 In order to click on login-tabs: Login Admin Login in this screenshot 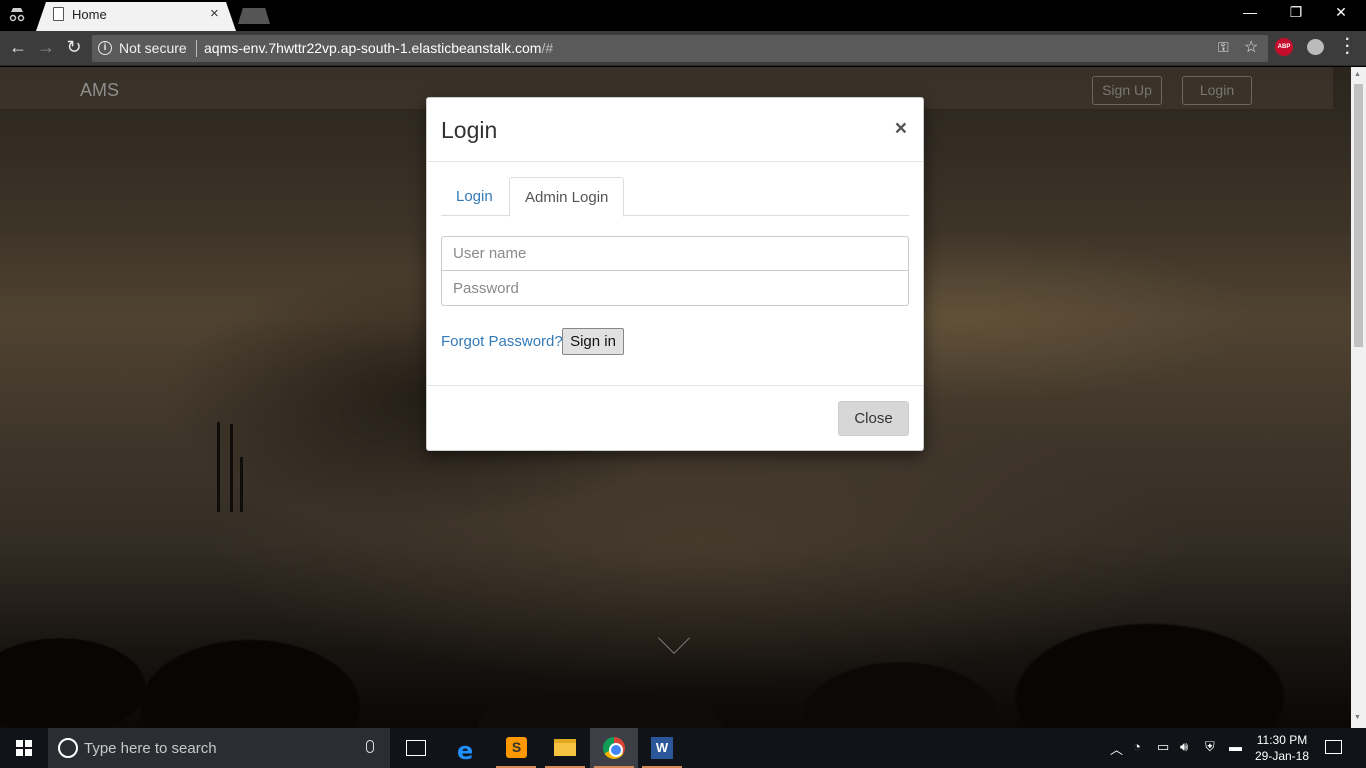, I will do `click(675, 197)`.